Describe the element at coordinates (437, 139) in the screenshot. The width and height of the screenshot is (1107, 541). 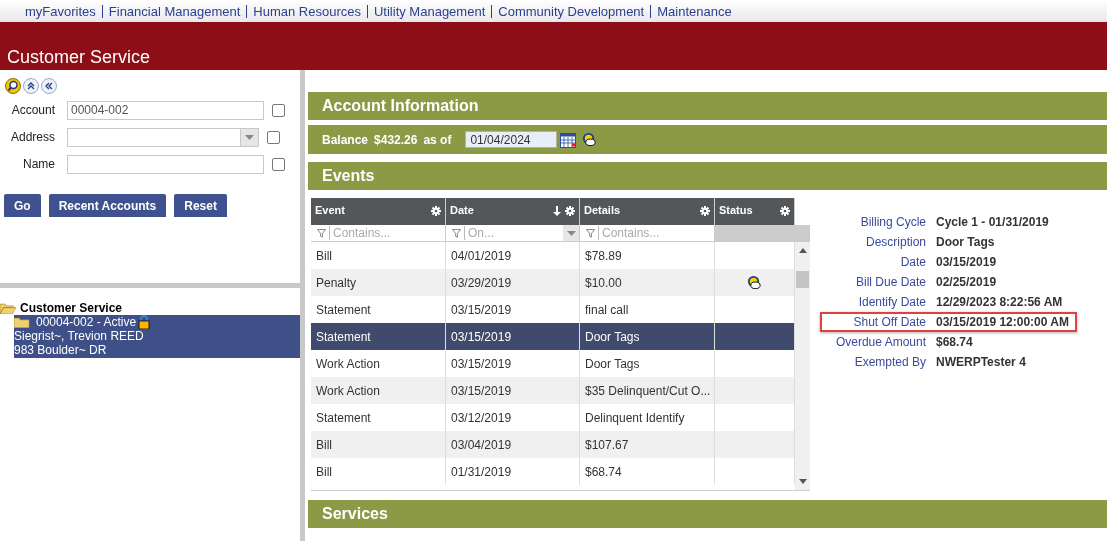
I see `as-of-label: as of` at that location.